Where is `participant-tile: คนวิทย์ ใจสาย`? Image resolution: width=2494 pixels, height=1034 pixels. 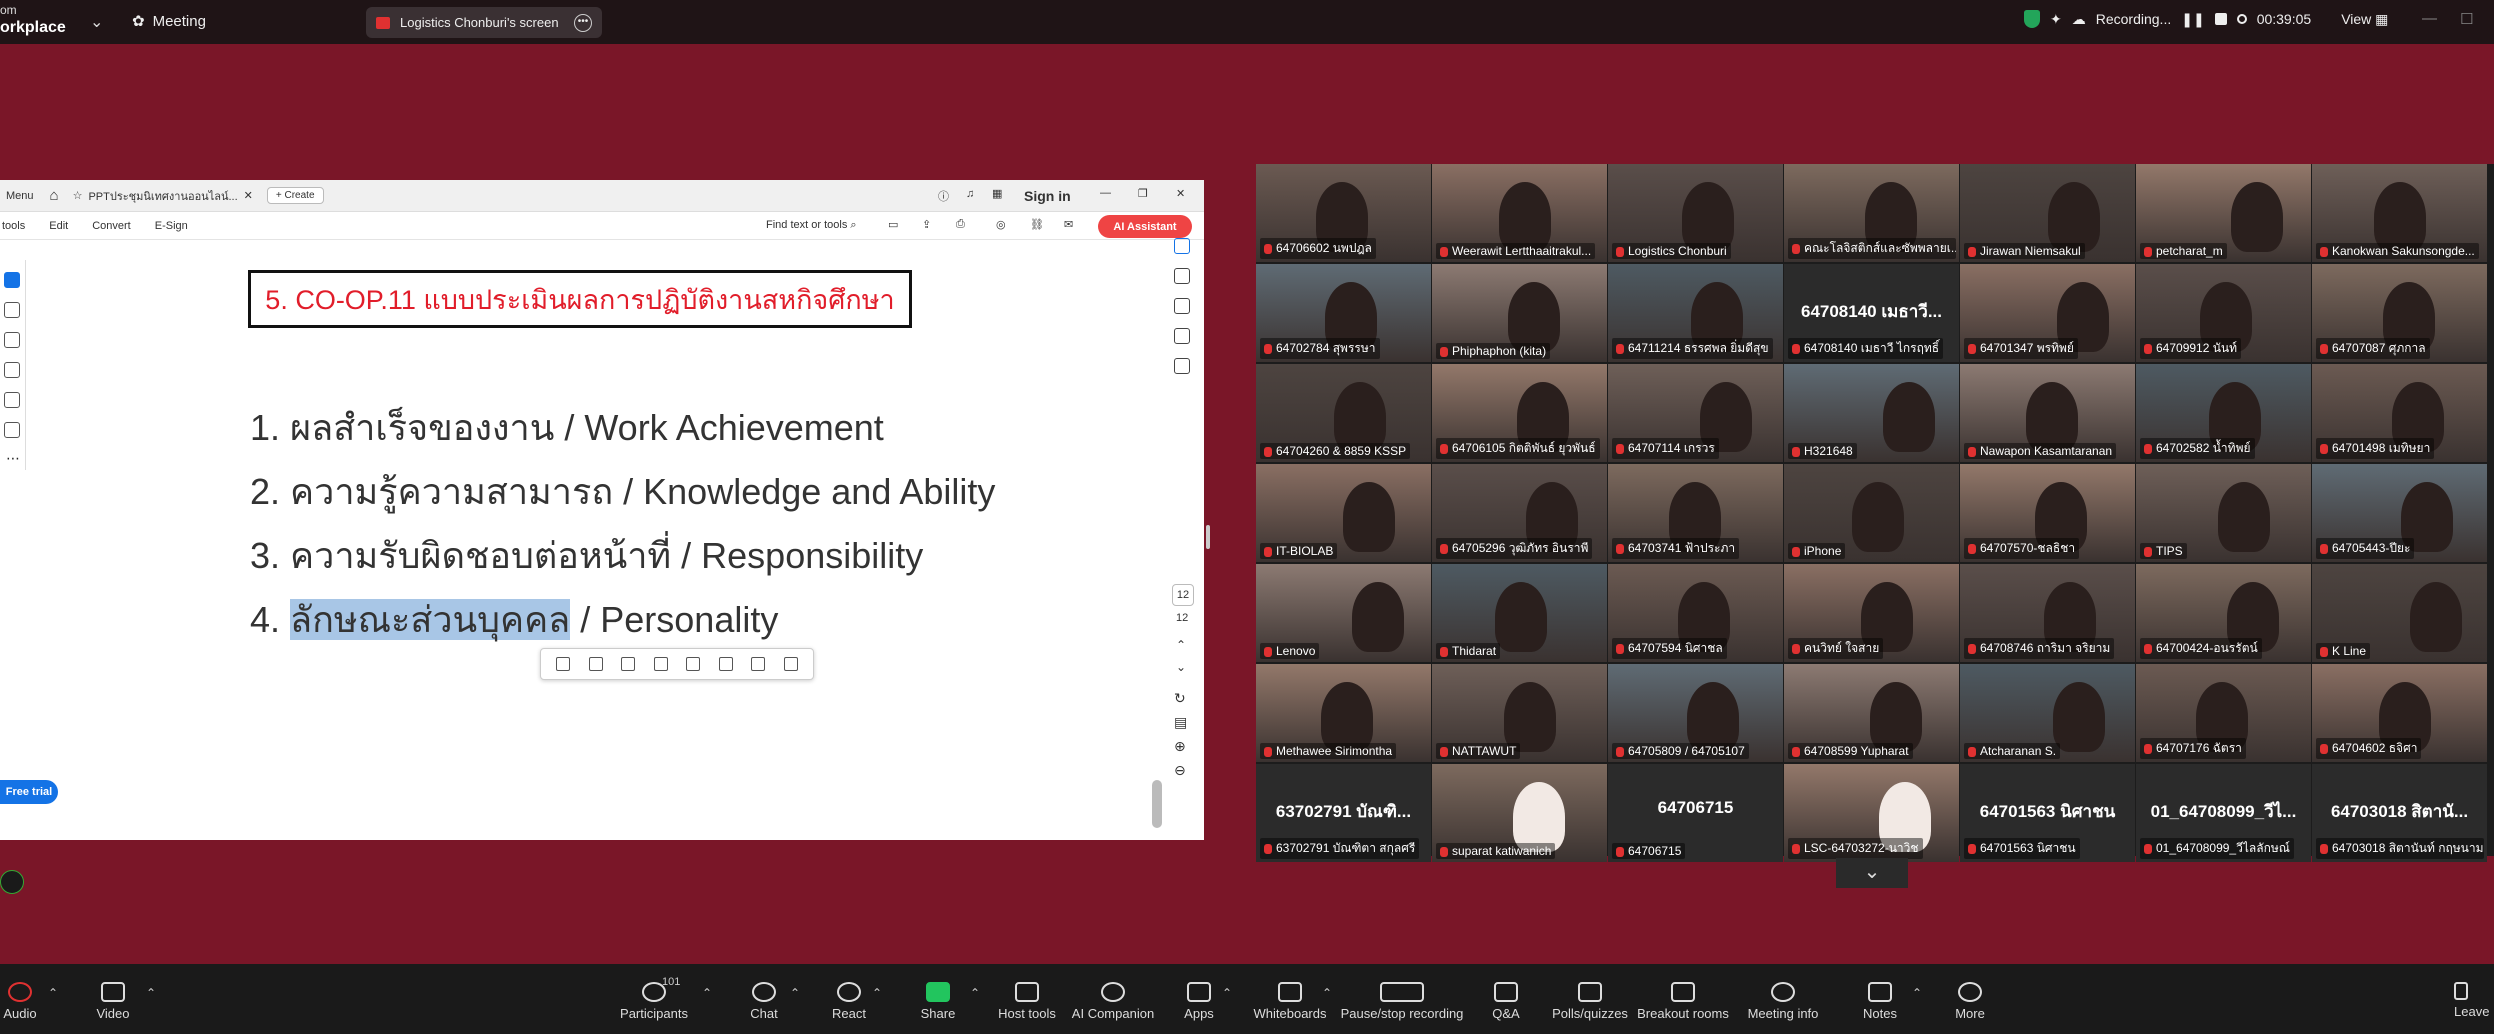
participant-tile: คนวิทย์ ใจสาย is located at coordinates (1871, 613).